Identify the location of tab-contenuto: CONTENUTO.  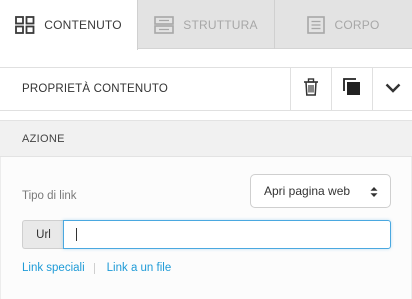
(69, 25).